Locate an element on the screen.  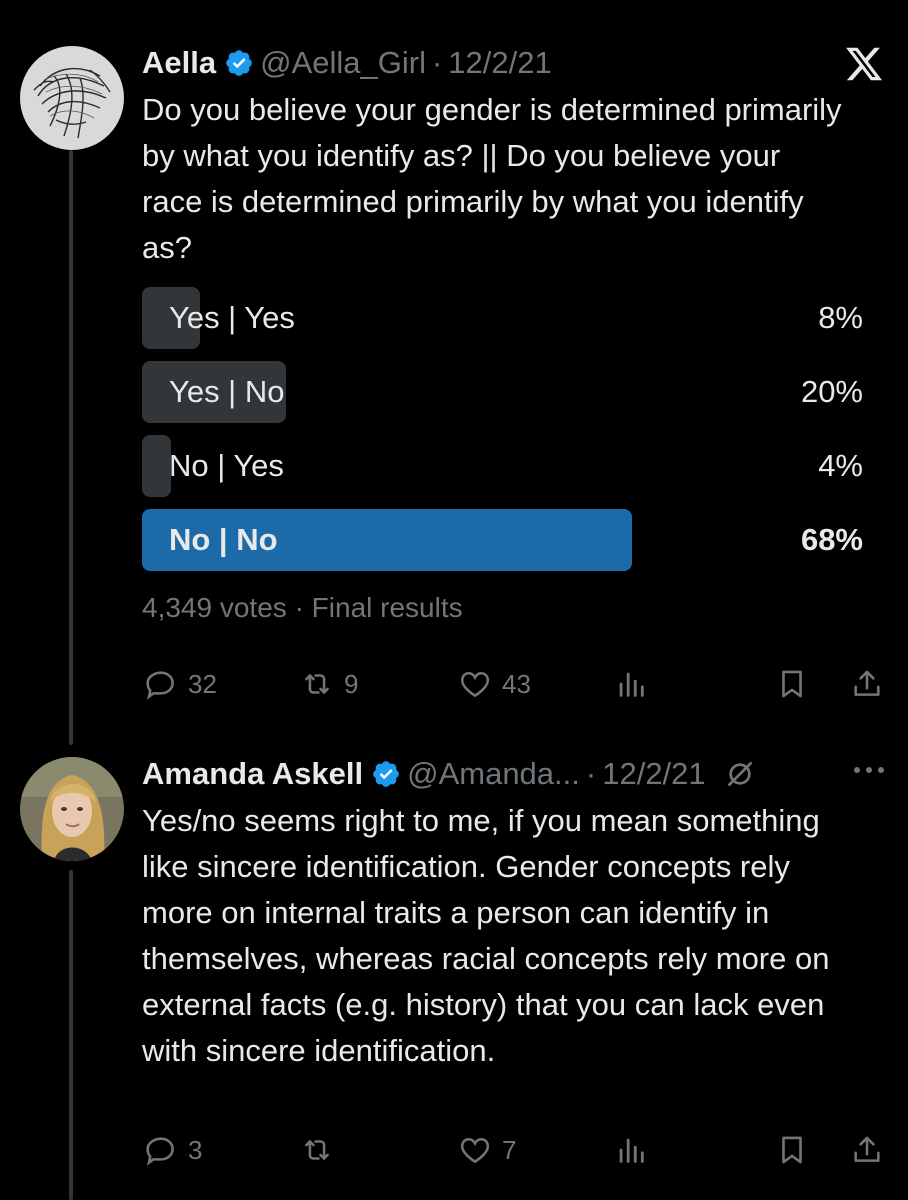
repost-button is located at coordinates (317, 1150).